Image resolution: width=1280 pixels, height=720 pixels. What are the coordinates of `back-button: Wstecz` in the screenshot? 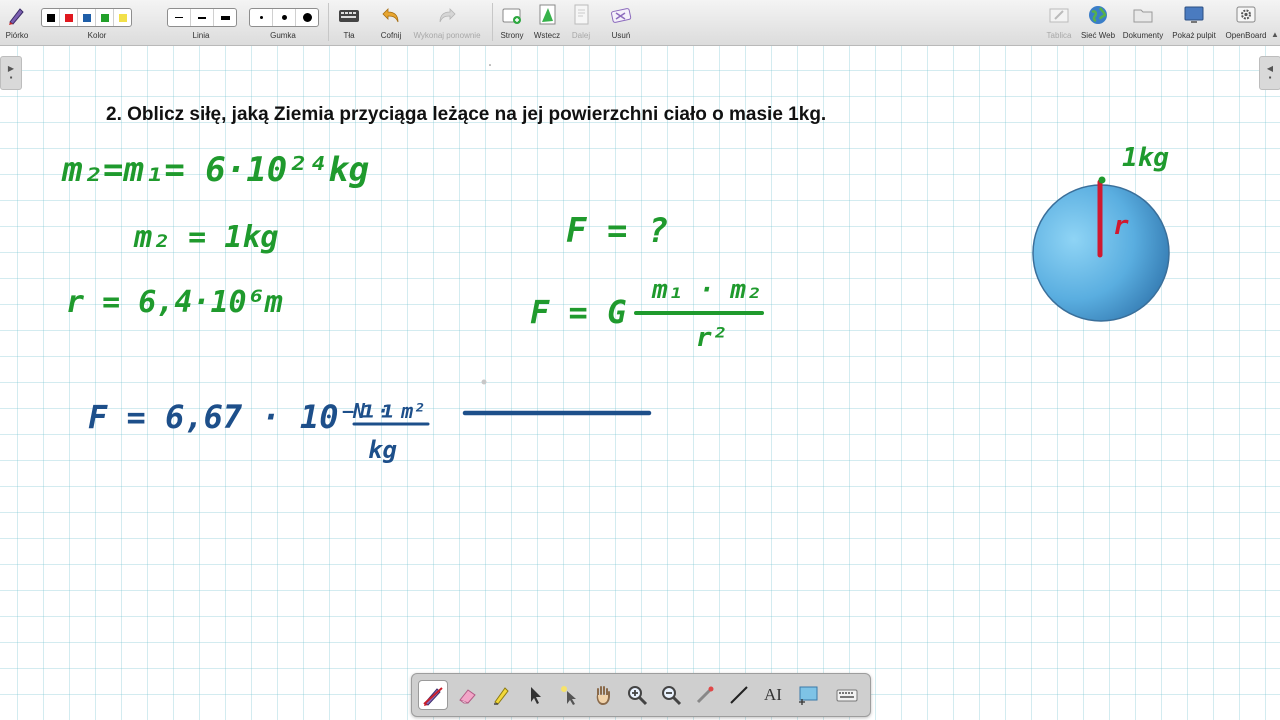 It's located at (547, 22).